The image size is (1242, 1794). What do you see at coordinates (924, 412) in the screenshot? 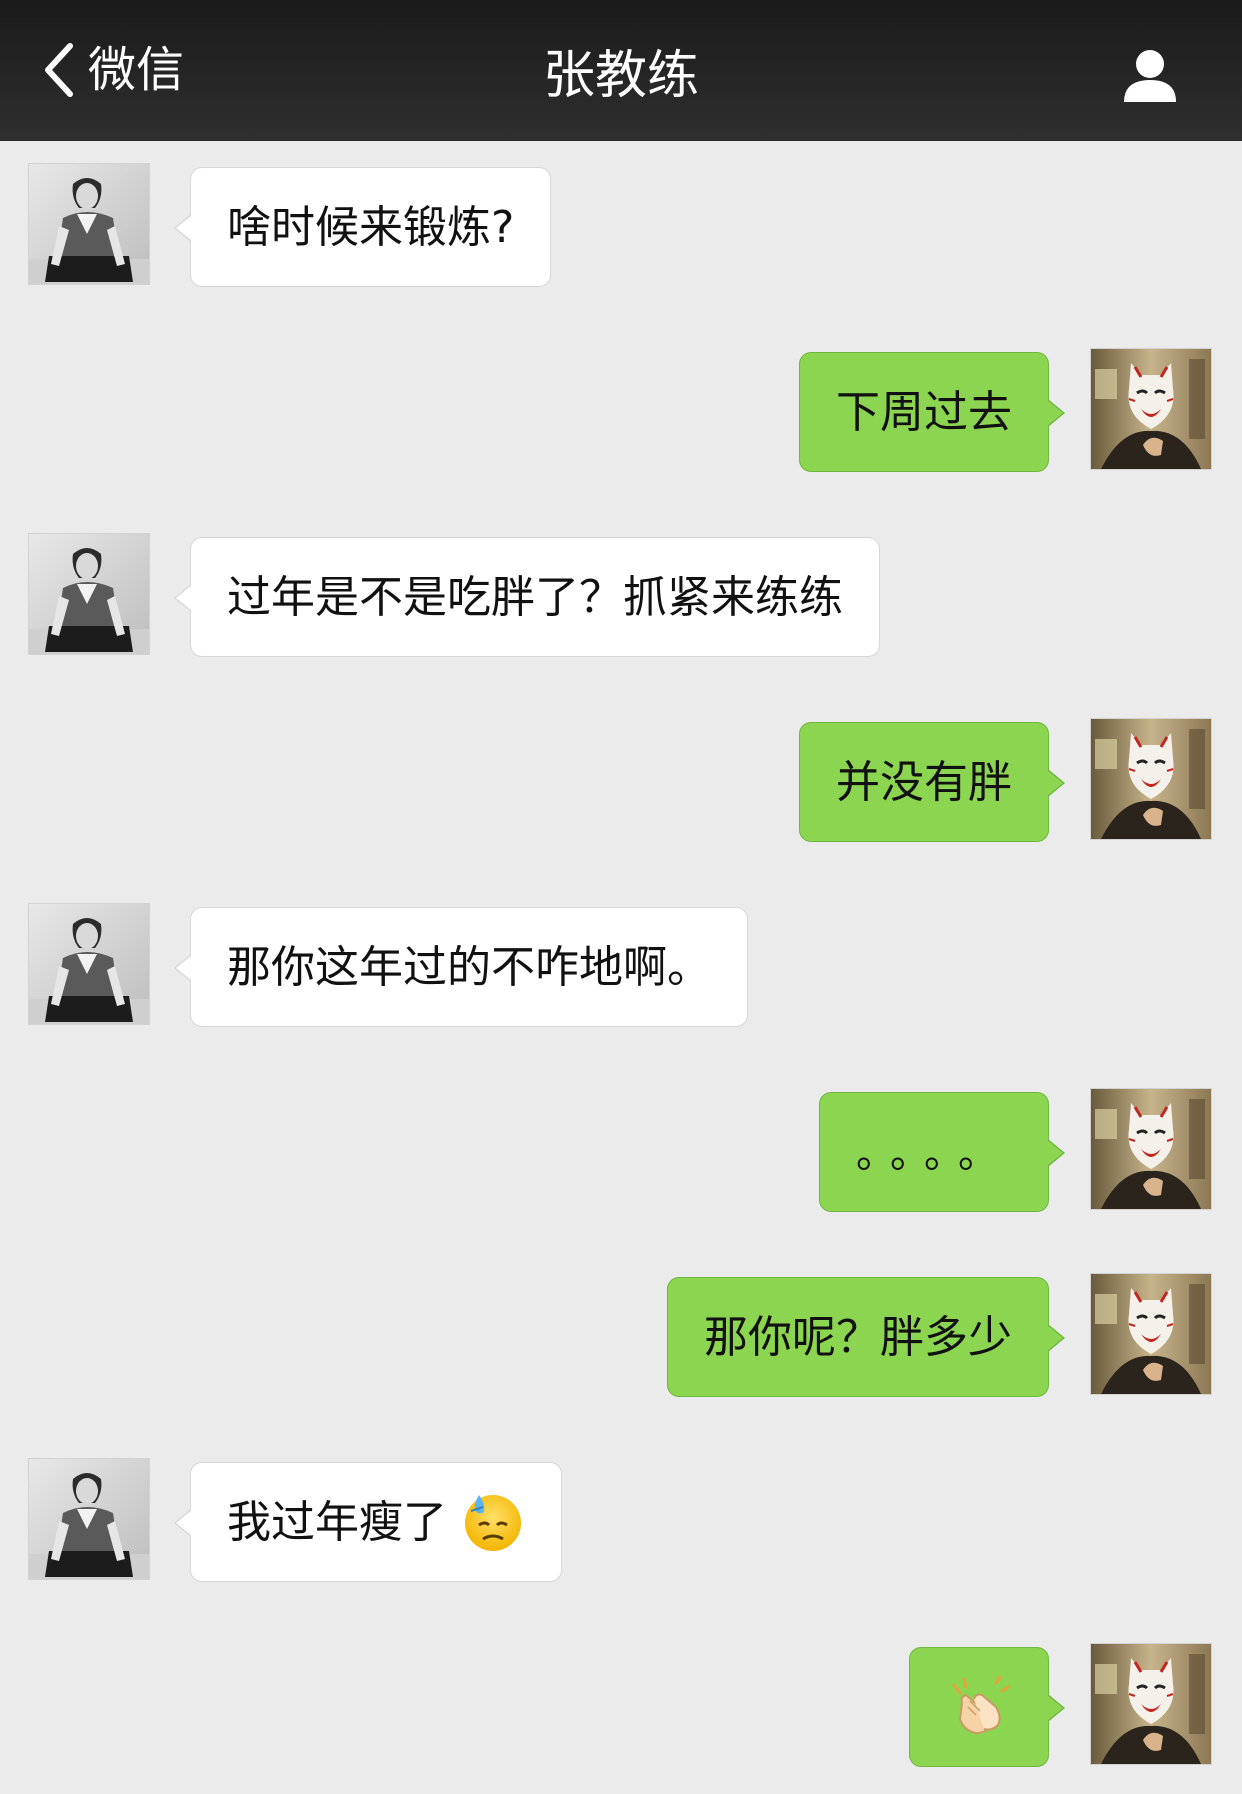
I see `message-text: 下周过去` at bounding box center [924, 412].